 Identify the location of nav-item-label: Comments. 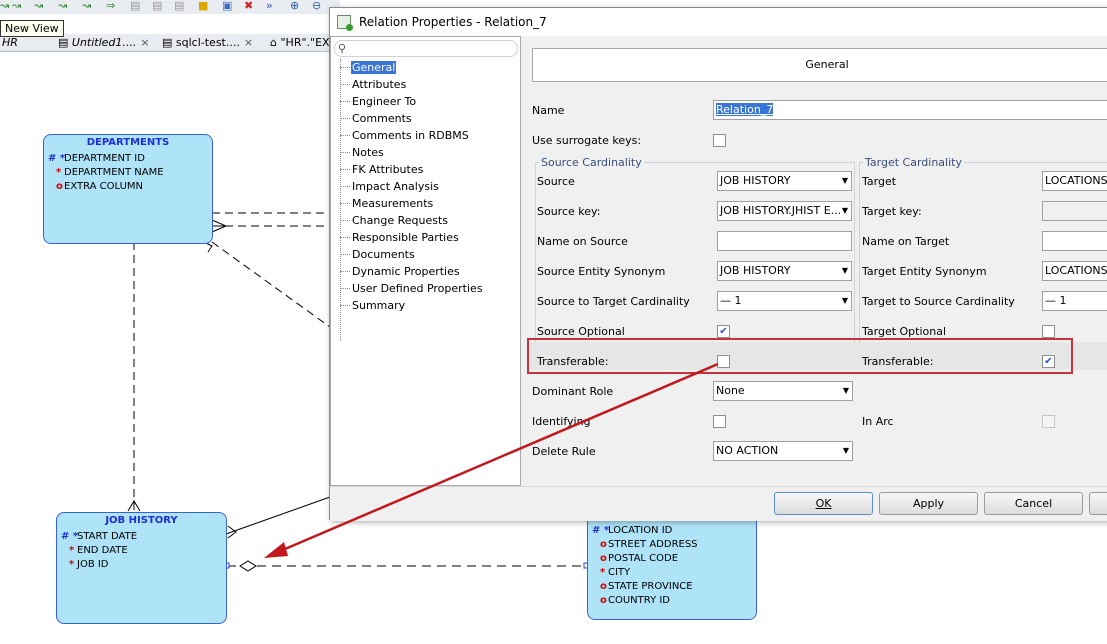
(382, 118).